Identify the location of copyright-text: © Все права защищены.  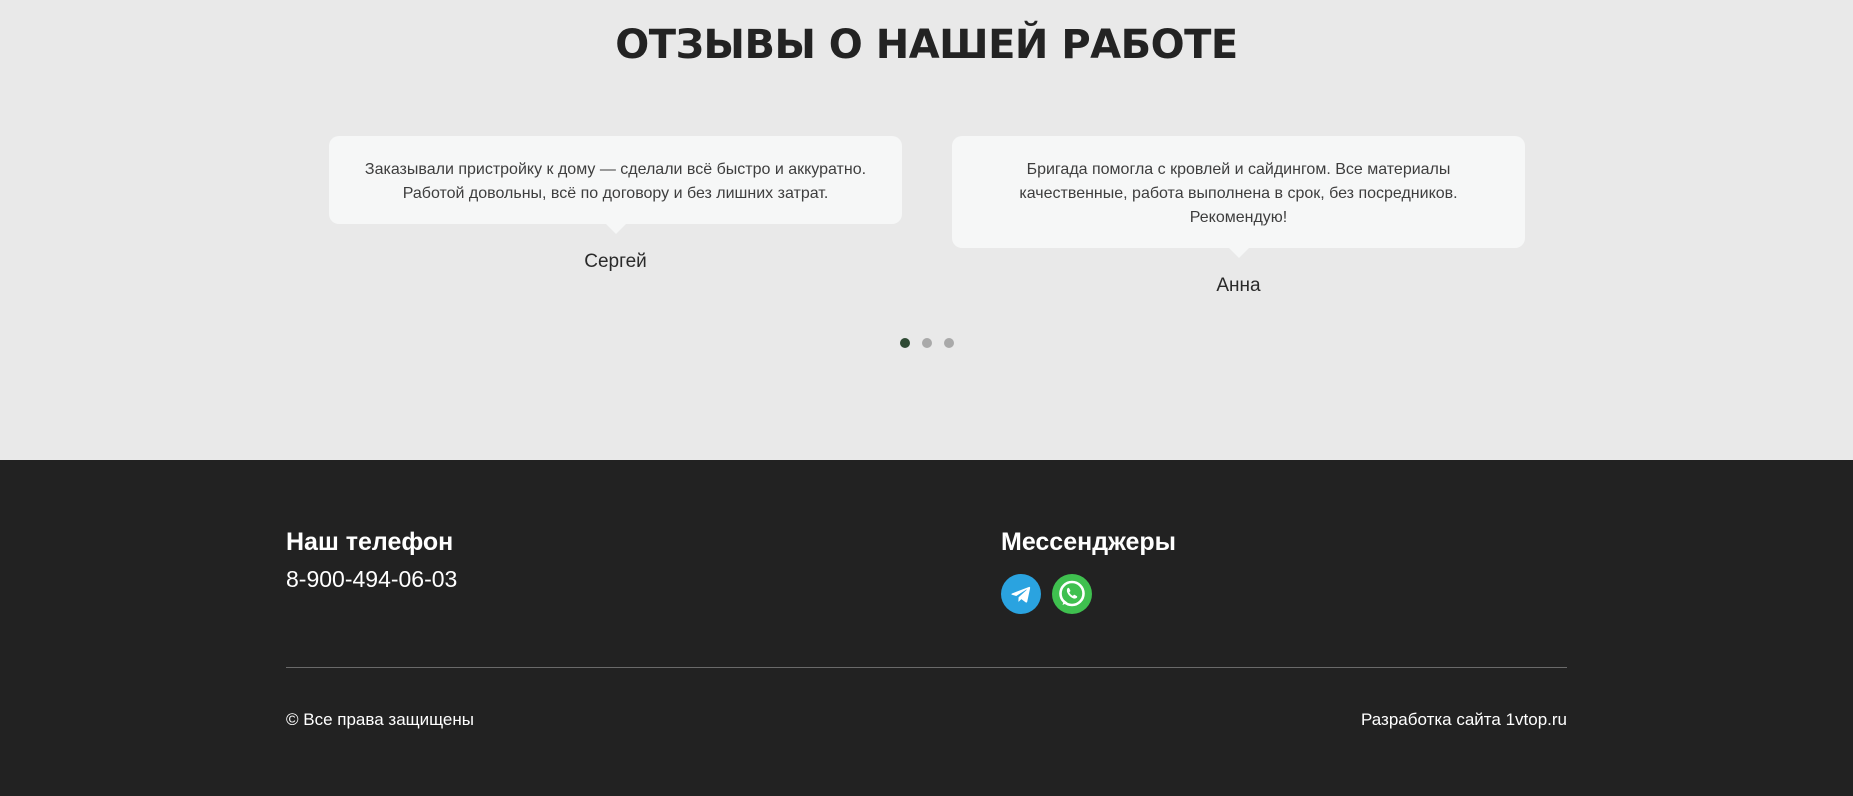
(380, 719).